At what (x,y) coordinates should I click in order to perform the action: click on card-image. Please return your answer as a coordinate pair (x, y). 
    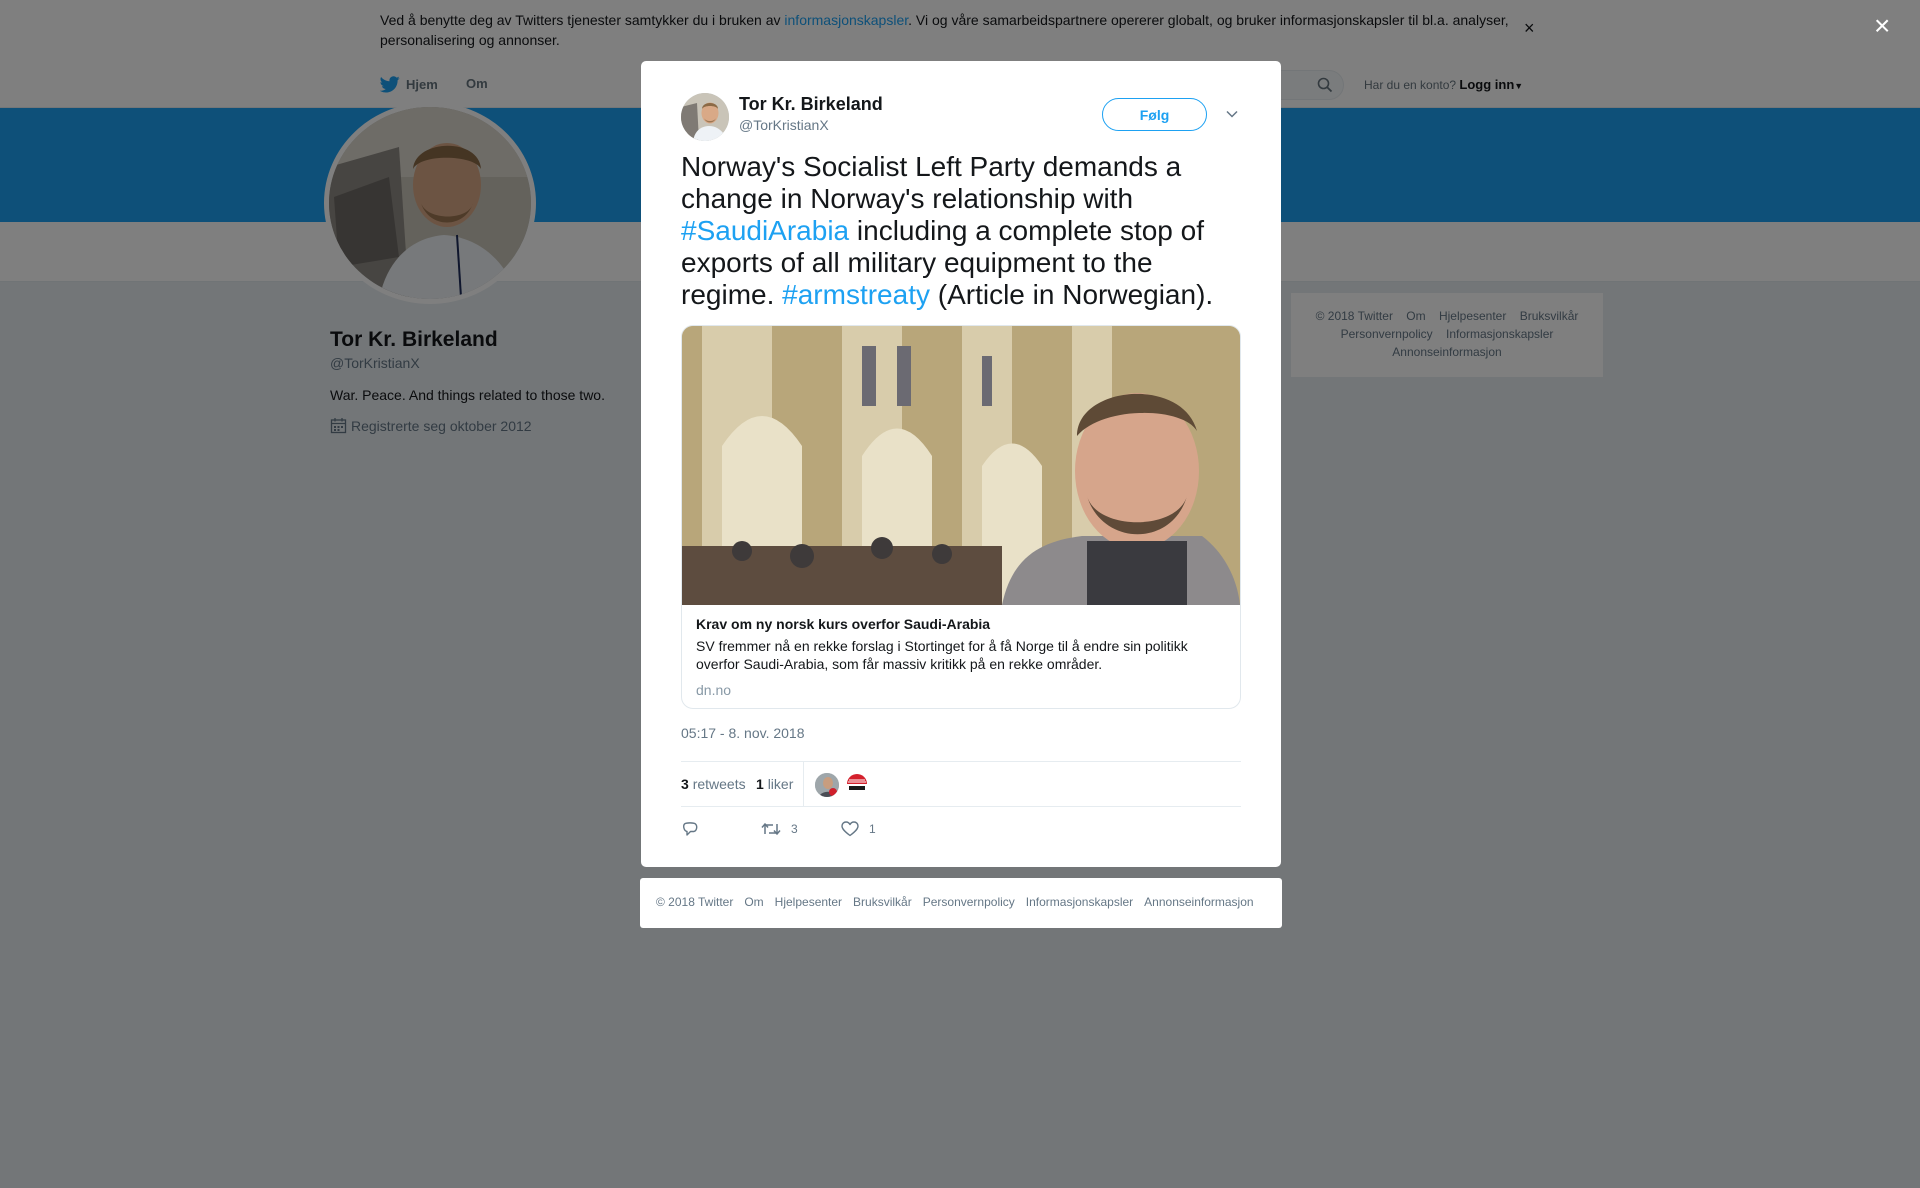
    Looking at the image, I should click on (961, 465).